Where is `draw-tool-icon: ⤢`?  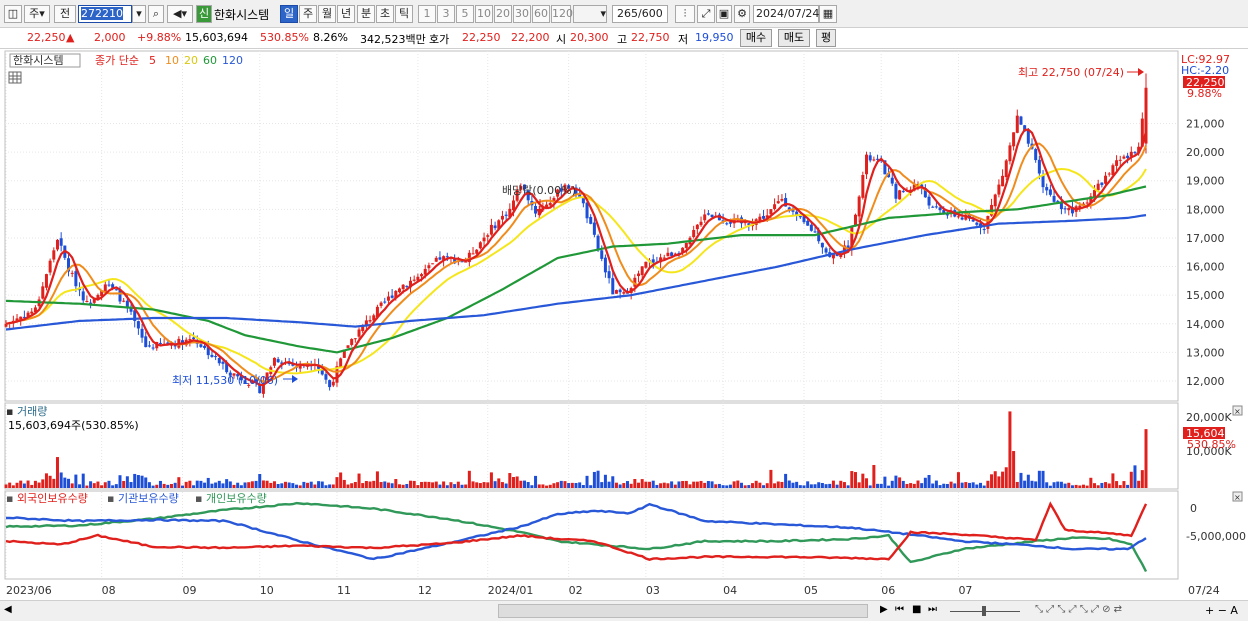
draw-tool-icon: ⤢ is located at coordinates (706, 14).